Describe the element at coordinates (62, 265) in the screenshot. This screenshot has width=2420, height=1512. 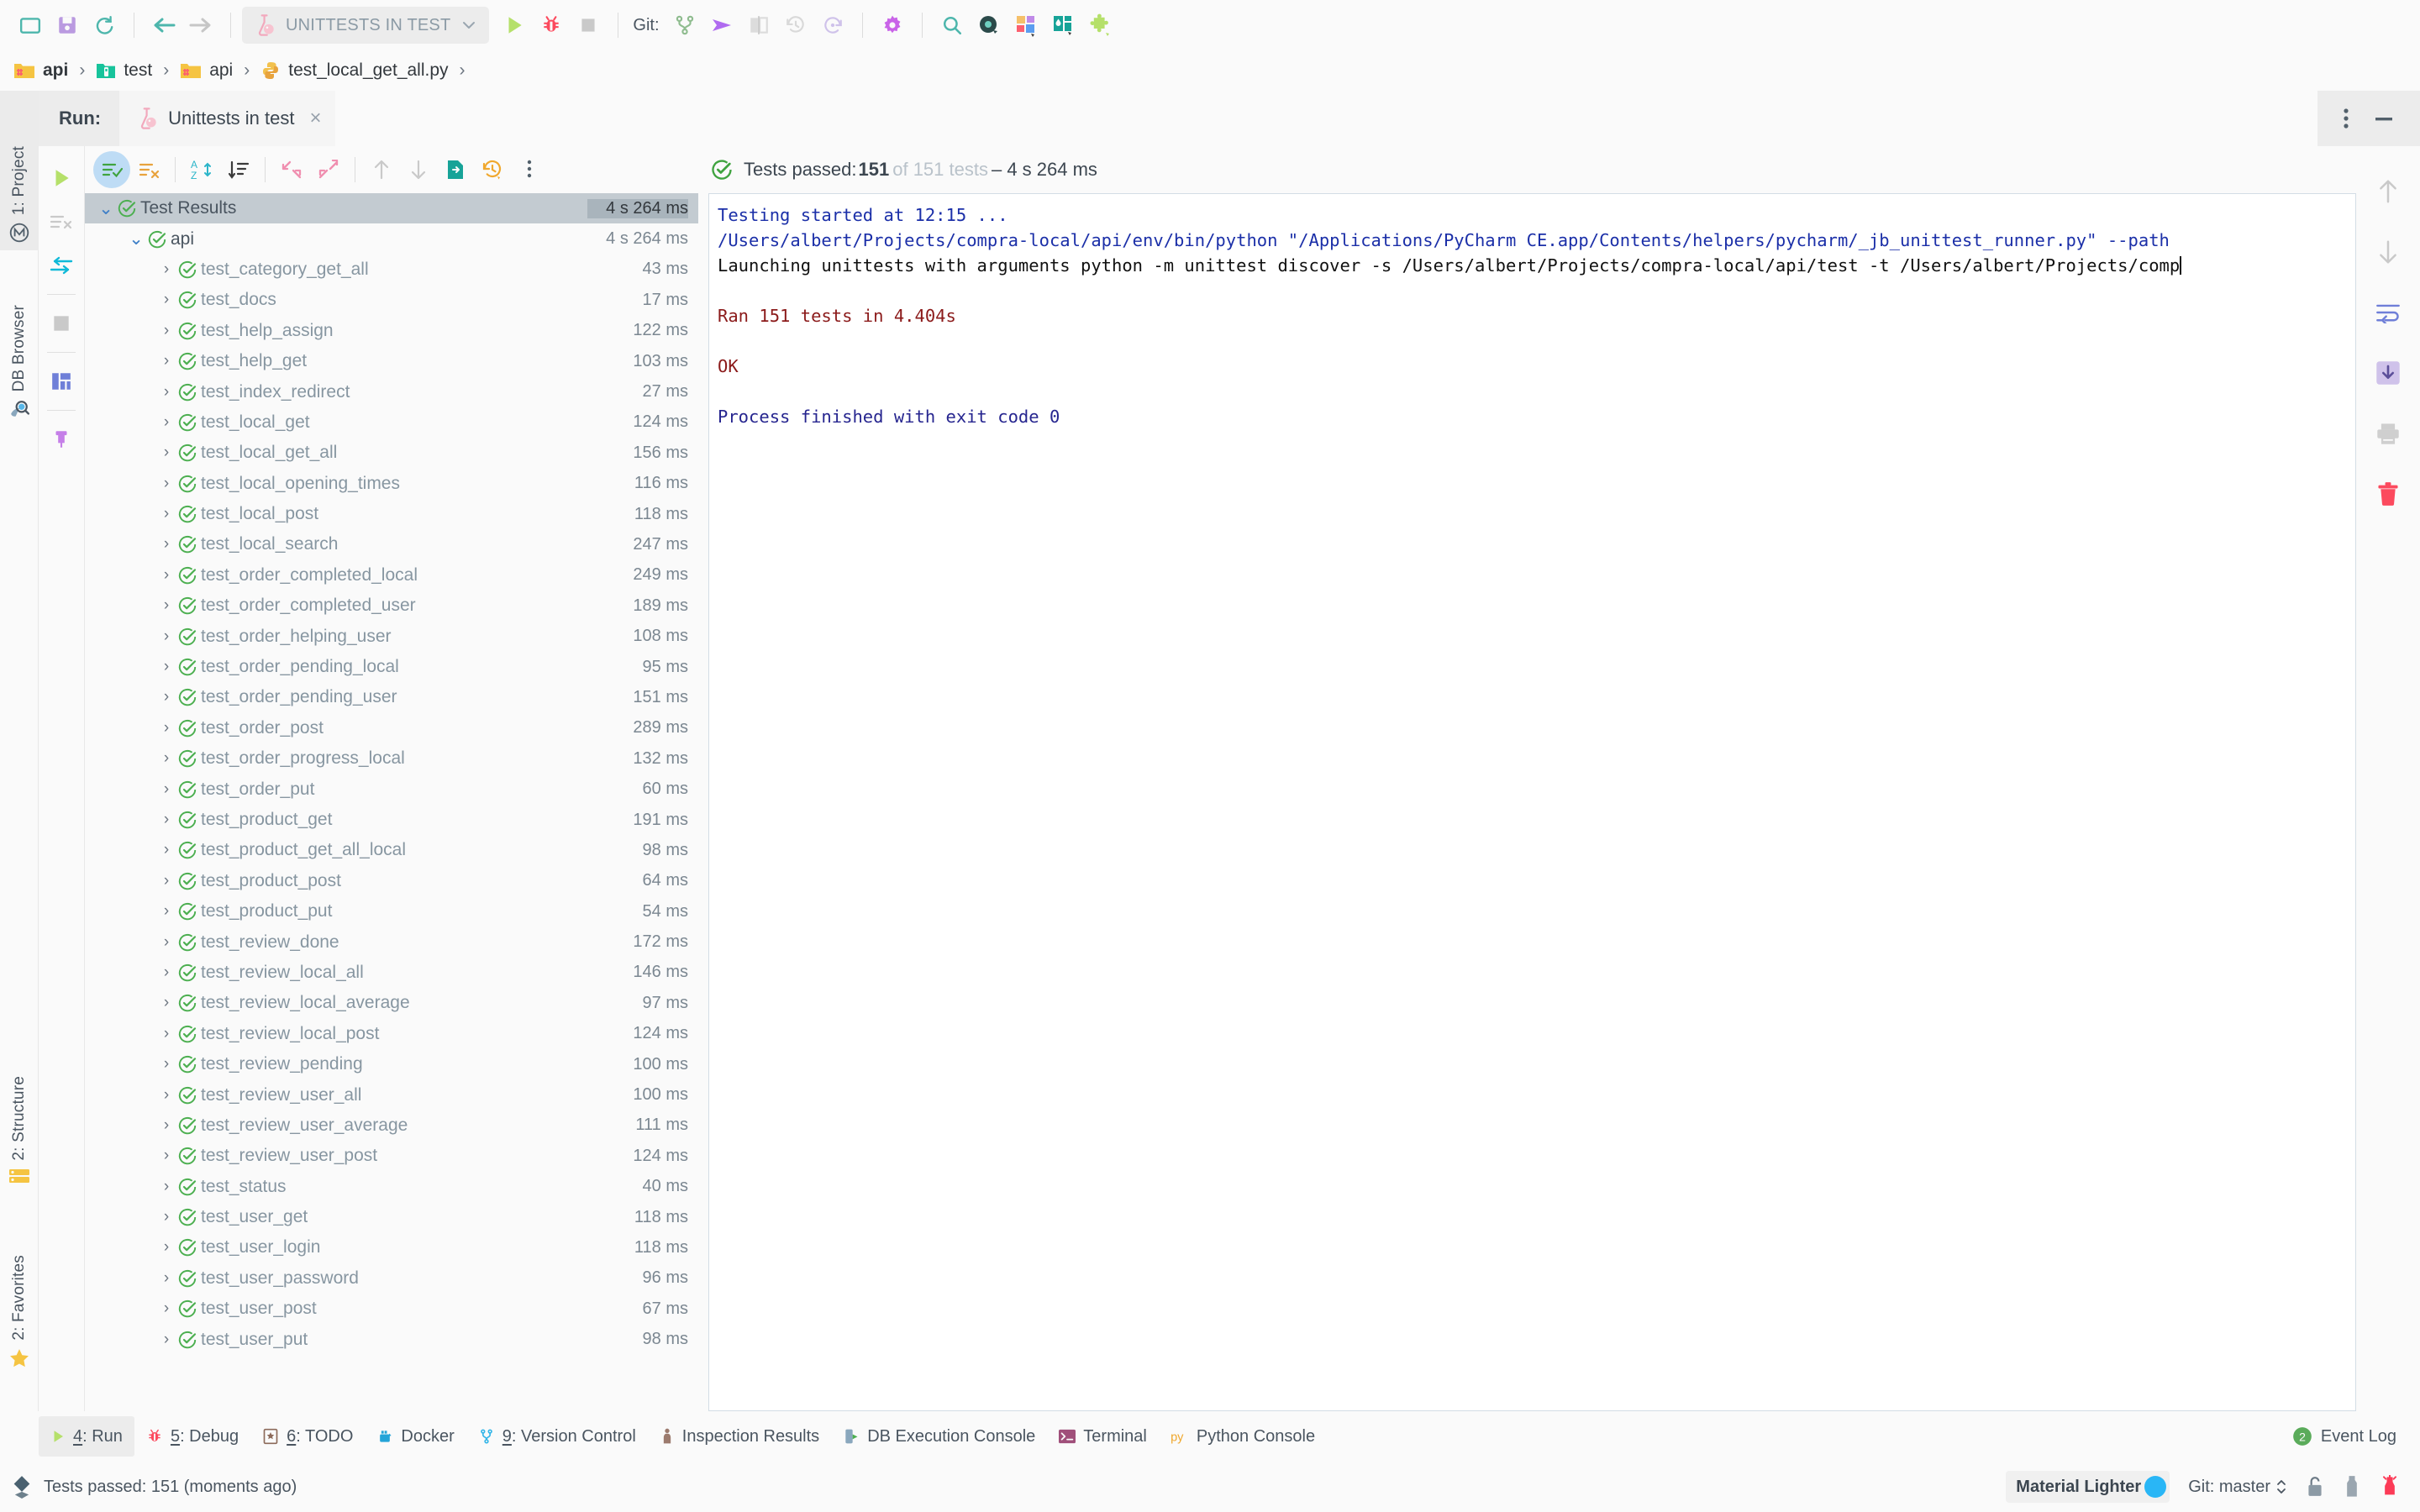
I see `toggle-auto-test-button` at that location.